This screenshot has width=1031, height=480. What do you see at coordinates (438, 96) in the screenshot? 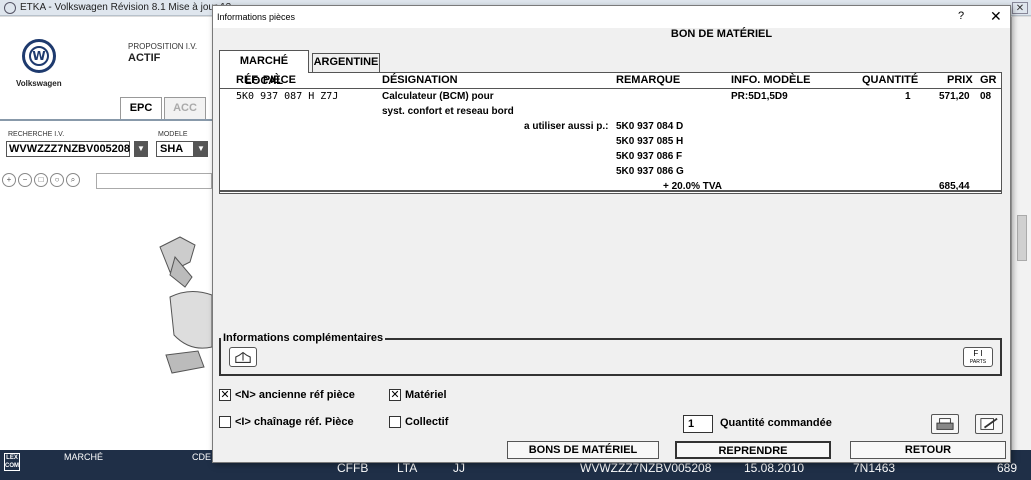
I see `row-designation-1: Calculateur (BCM) pour` at bounding box center [438, 96].